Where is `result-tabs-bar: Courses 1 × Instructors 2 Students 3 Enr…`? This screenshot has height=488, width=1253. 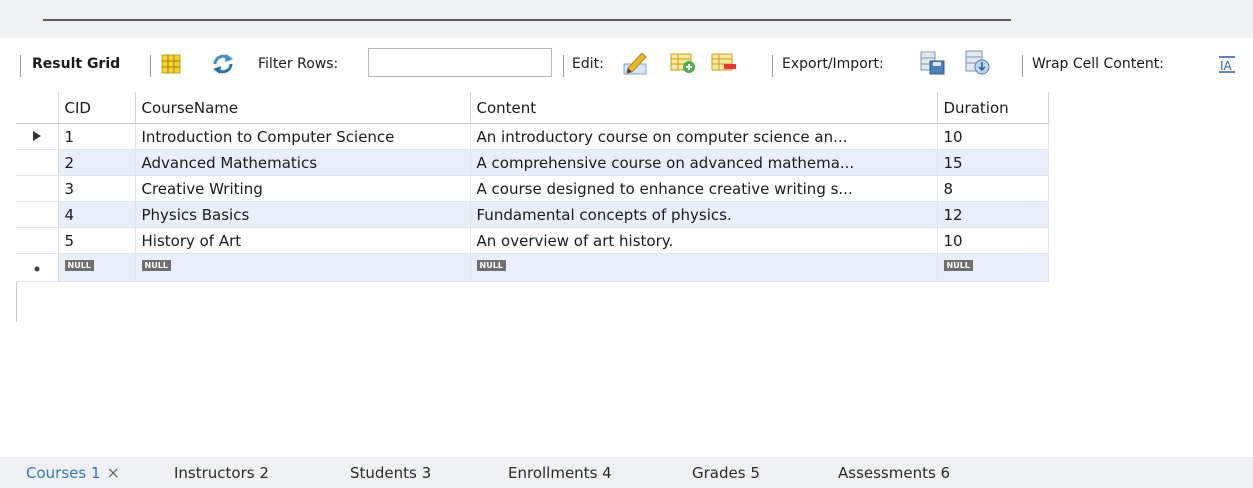
result-tabs-bar: Courses 1 × Instructors 2 Students 3 Enr… is located at coordinates (626, 472).